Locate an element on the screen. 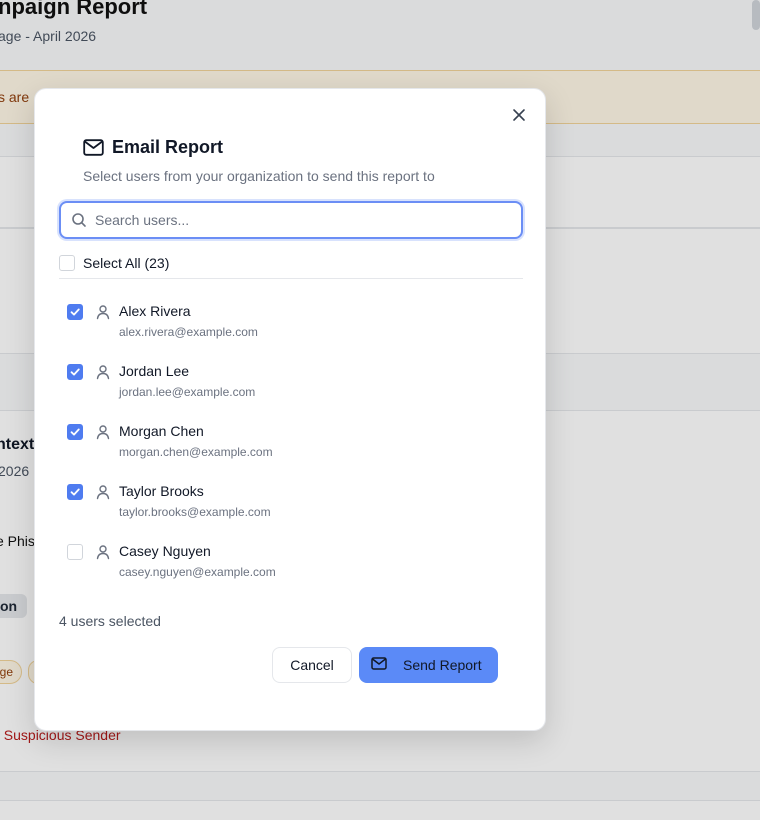 The height and width of the screenshot is (820, 760). user-info: Morgan Chen morgan.chen@example.com is located at coordinates (196, 441).